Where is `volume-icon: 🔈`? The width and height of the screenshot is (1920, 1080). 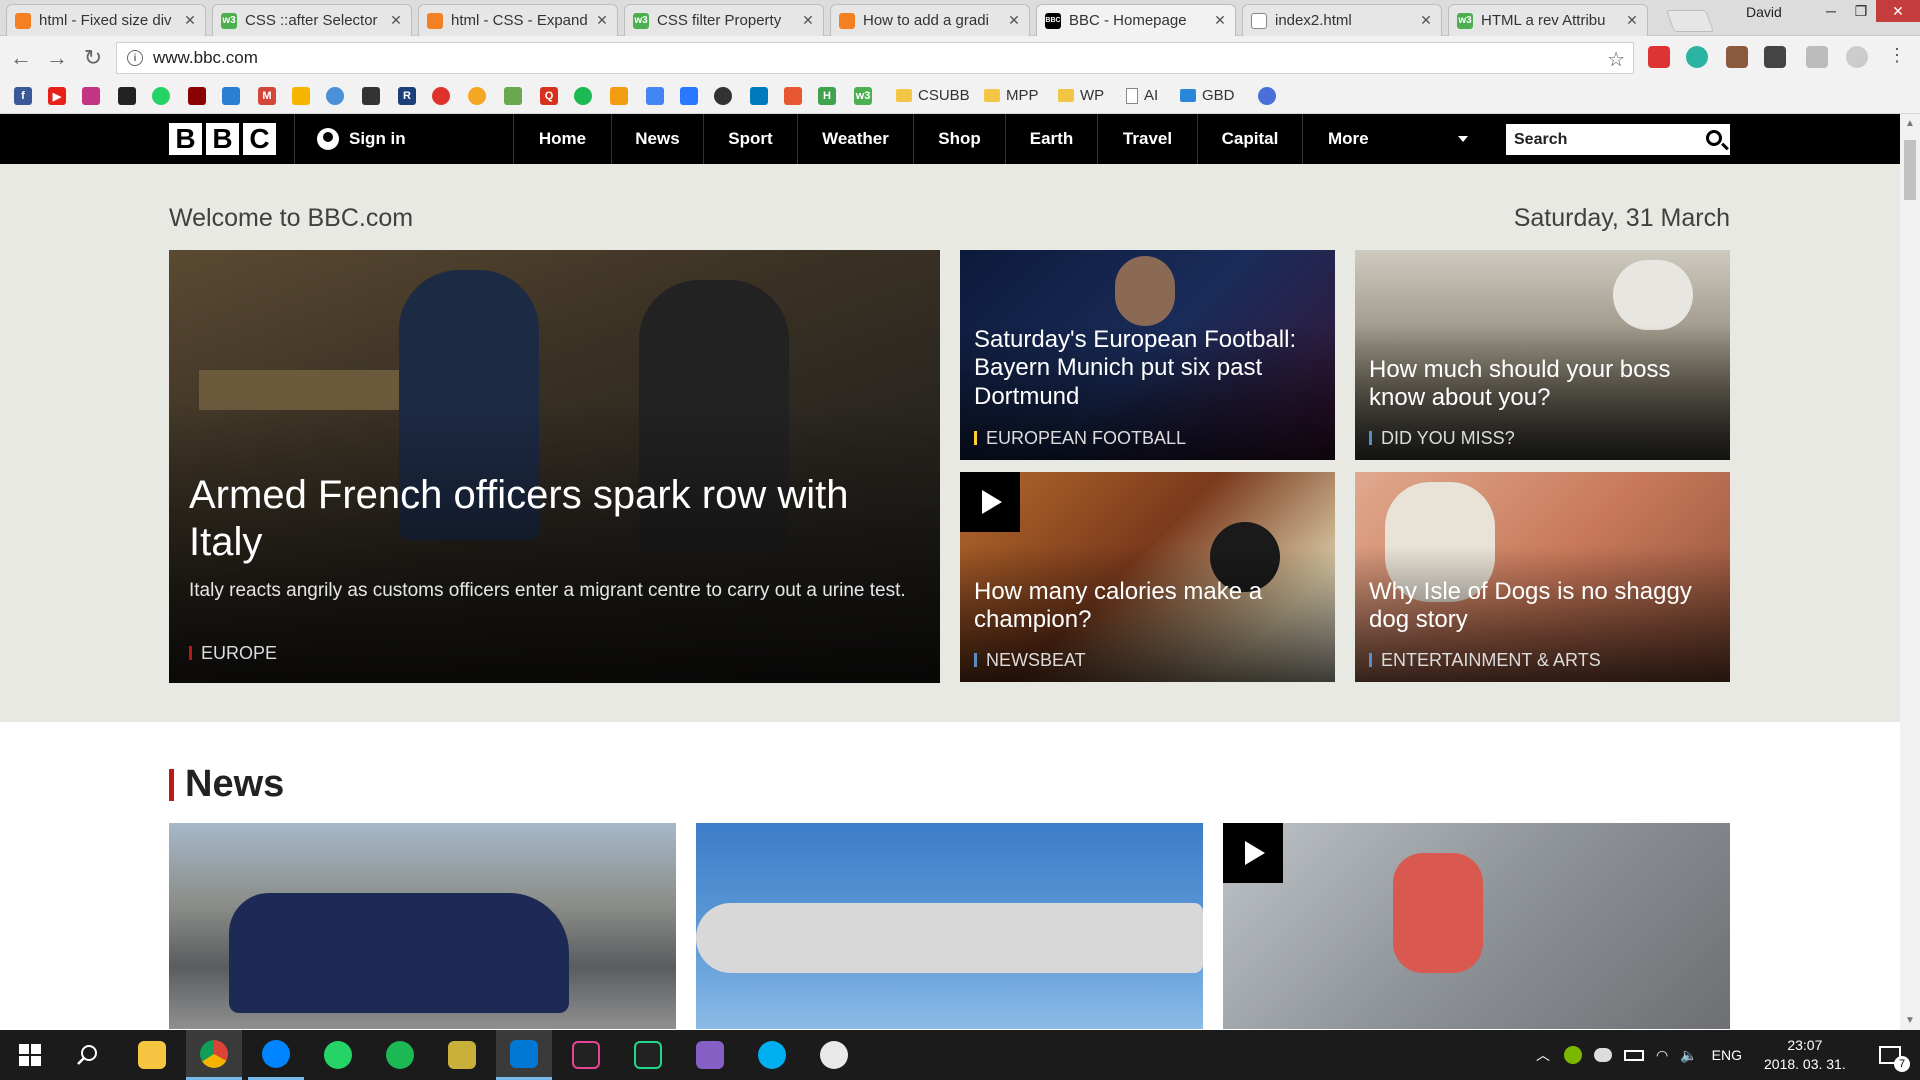 volume-icon: 🔈 is located at coordinates (1688, 1055).